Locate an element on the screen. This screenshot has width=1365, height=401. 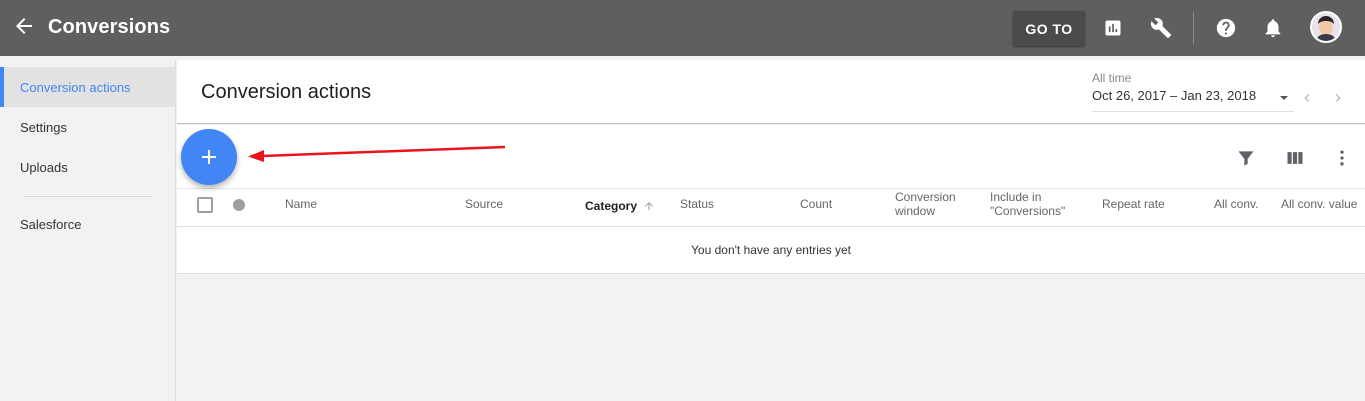
reports-icon is located at coordinates (1113, 28).